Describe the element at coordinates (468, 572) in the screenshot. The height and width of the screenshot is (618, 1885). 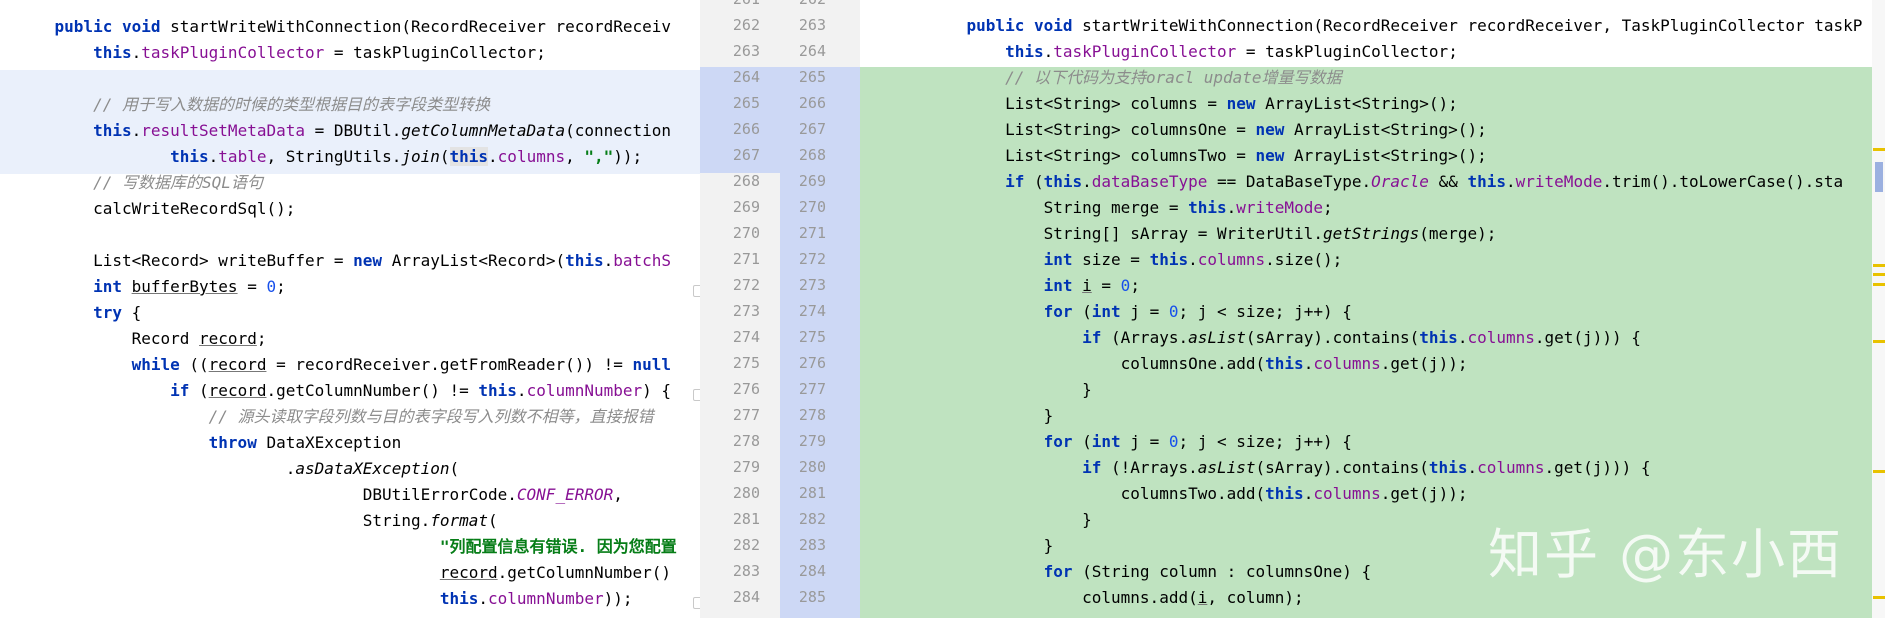
I see `code-token: record` at that location.